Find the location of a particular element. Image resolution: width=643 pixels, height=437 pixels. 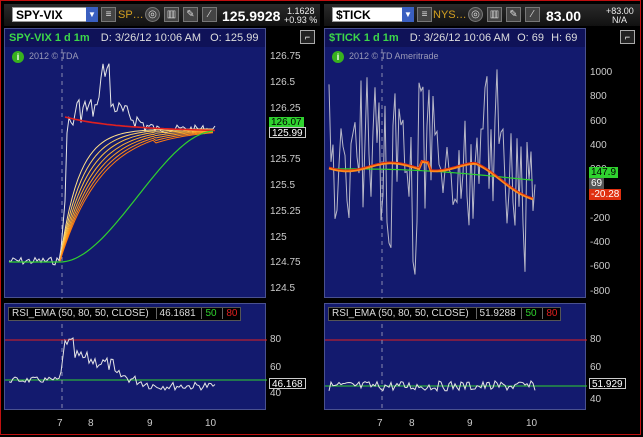

left-rsi-tick: 80 is located at coordinates (276, 339).